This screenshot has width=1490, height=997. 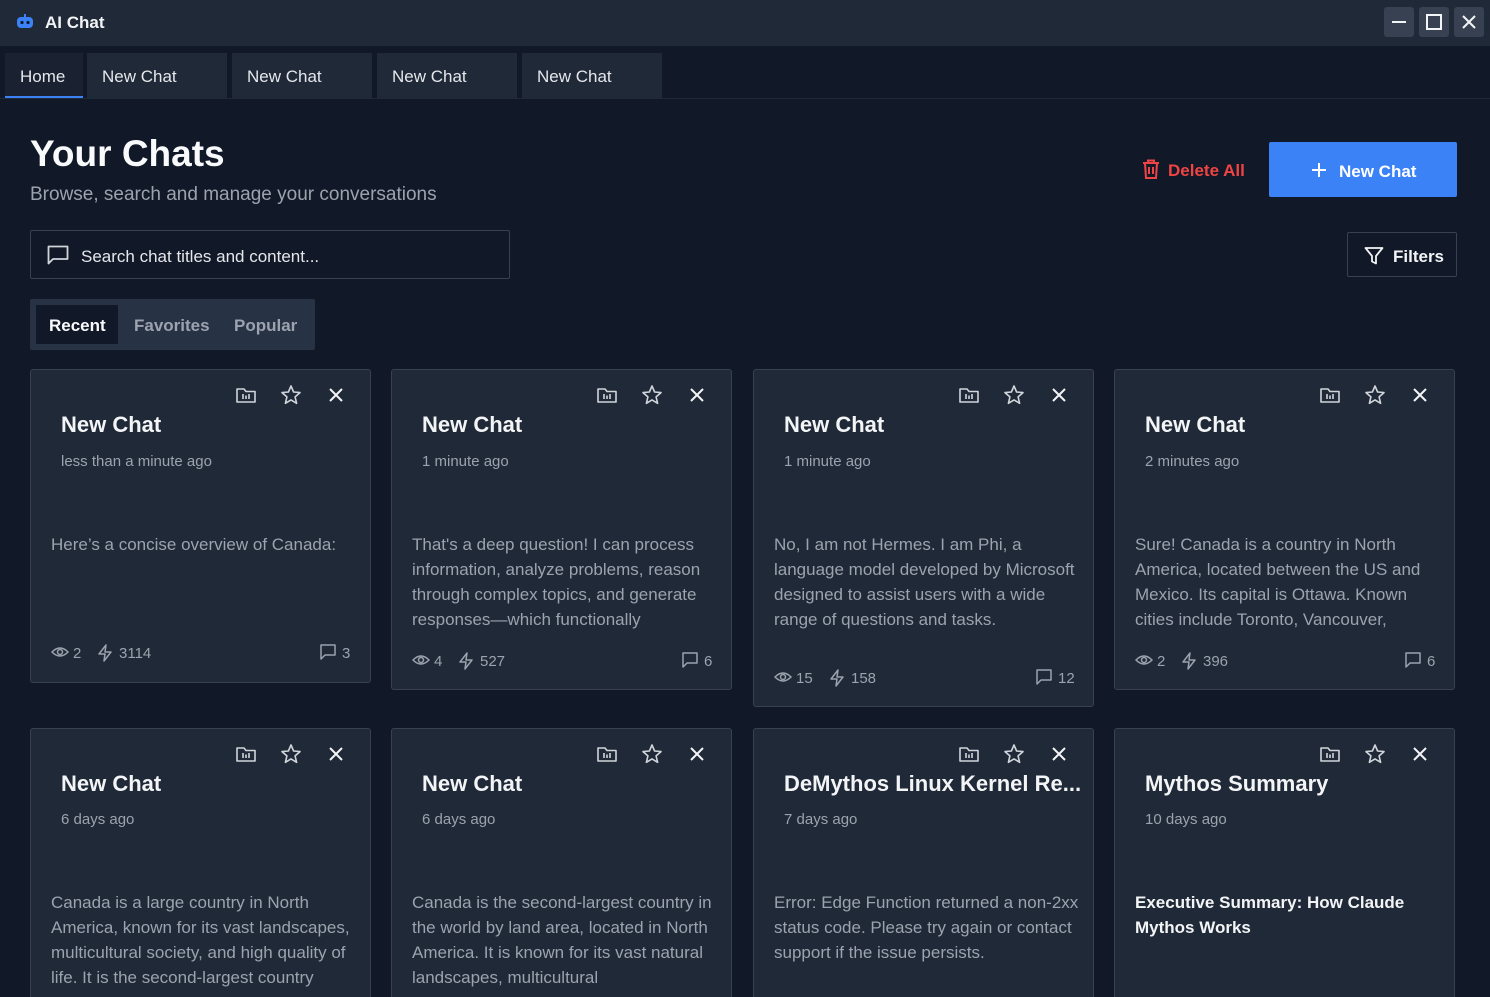 I want to click on new-chat-label: New Chat, so click(x=1378, y=171).